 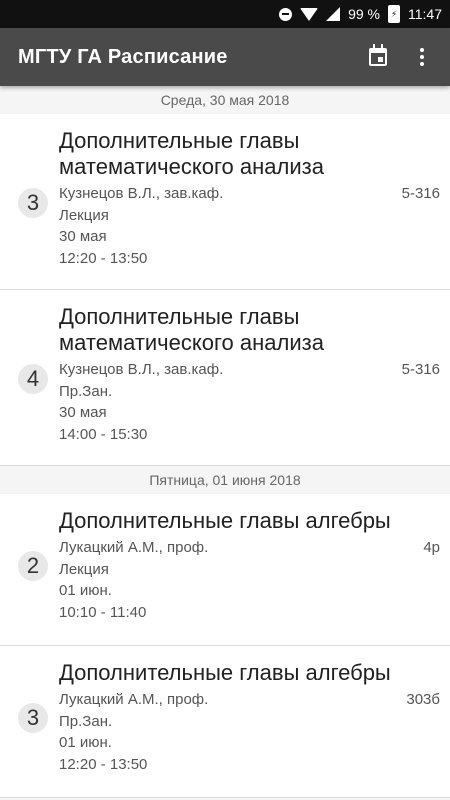 What do you see at coordinates (225, 100) in the screenshot?
I see `day-header: Среда, 30 мая 2018` at bounding box center [225, 100].